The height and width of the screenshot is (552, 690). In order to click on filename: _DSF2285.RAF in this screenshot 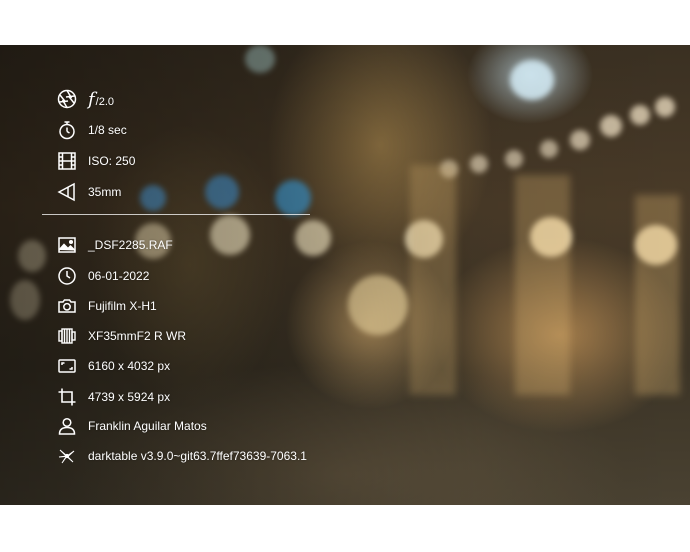, I will do `click(130, 245)`.